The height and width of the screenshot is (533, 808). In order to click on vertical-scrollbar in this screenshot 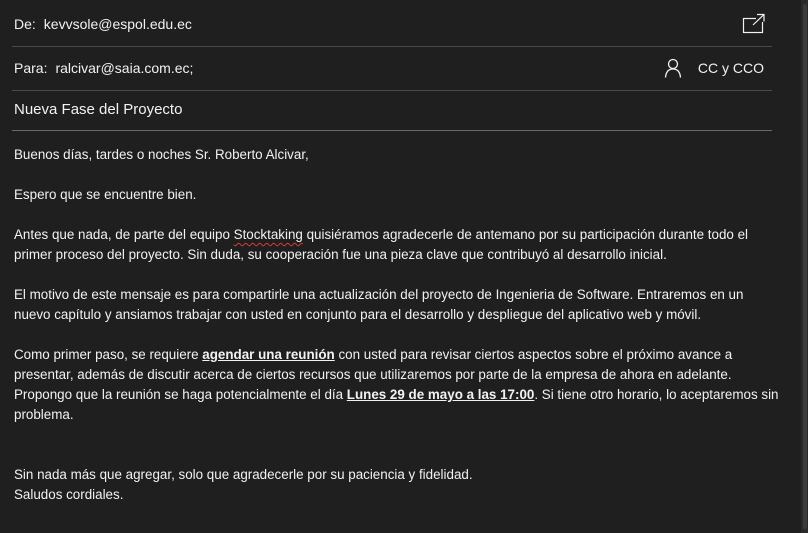, I will do `click(804, 266)`.